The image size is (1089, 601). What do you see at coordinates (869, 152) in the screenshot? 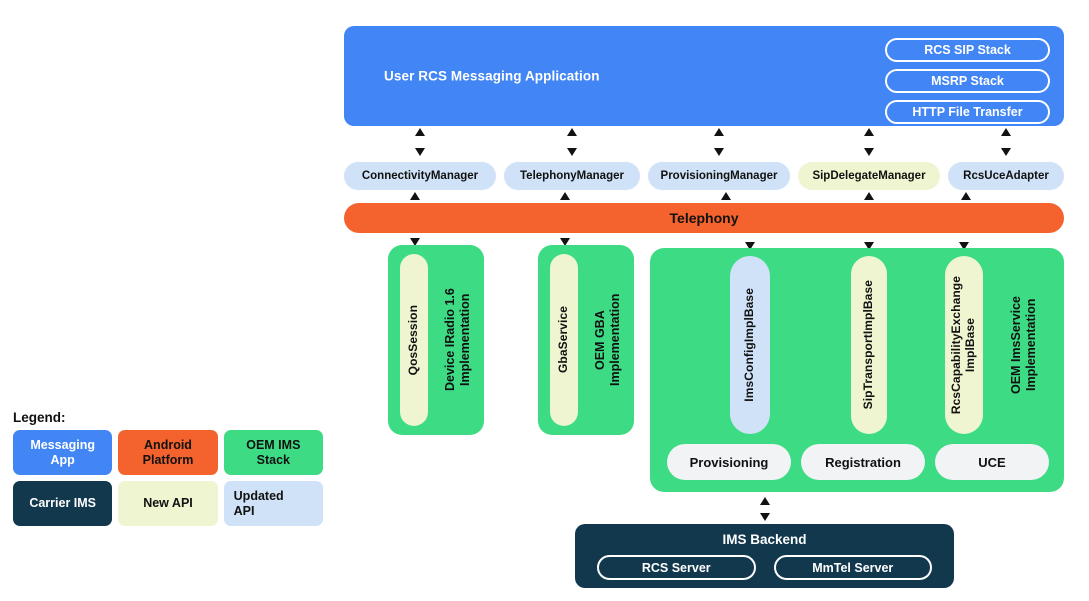
I see `arrow-down-sipdelegate` at bounding box center [869, 152].